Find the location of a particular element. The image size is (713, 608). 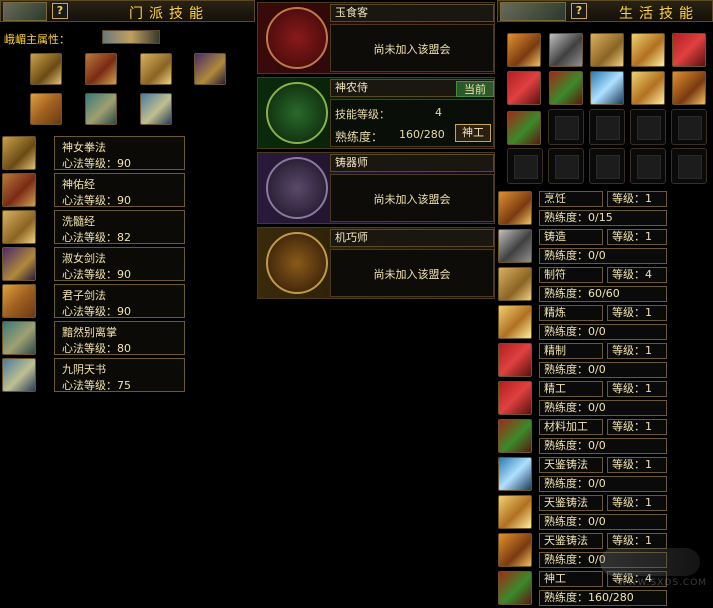

life-skill-name: 烹饪 is located at coordinates (571, 199).